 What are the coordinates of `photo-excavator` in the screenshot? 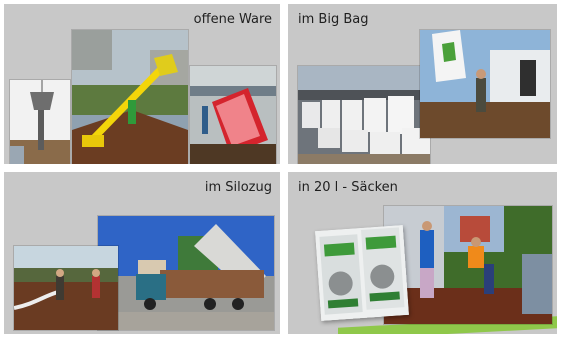 It's located at (130, 97).